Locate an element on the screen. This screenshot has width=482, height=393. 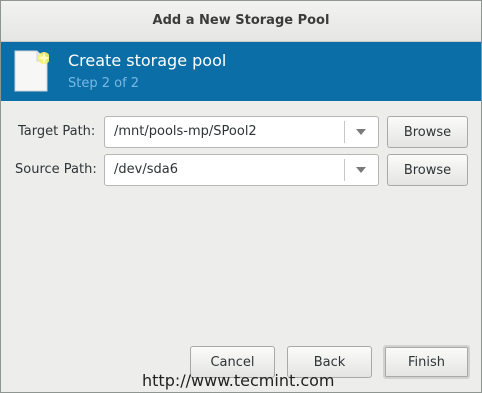
source-path-combo: /dev/sda6 is located at coordinates (241, 170).